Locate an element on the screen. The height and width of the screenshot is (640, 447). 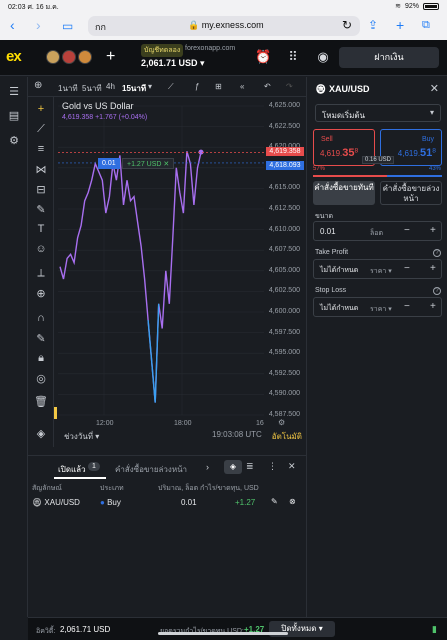
close-panel-icon: ✕ is located at coordinates (292, 466).